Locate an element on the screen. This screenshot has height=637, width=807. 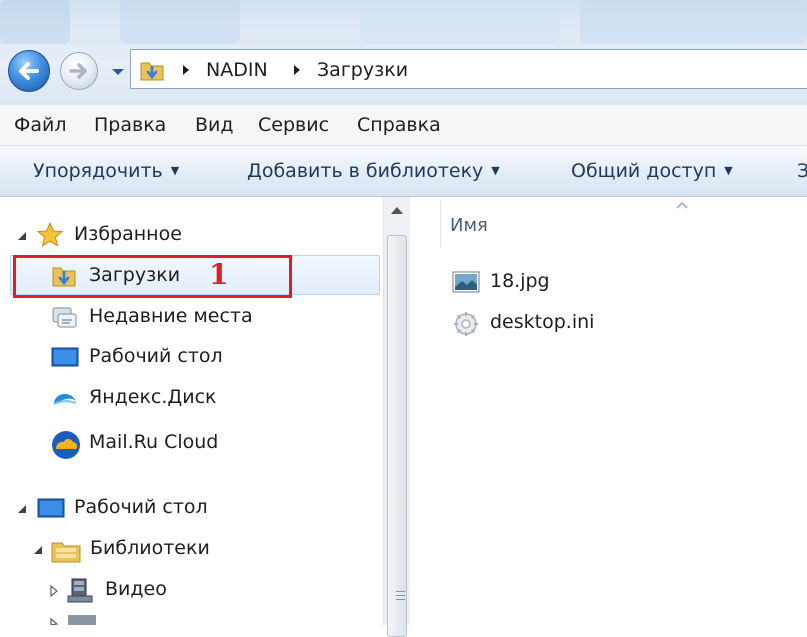
sidebar-item-label: Mail.Ru Cloud is located at coordinates (154, 442).